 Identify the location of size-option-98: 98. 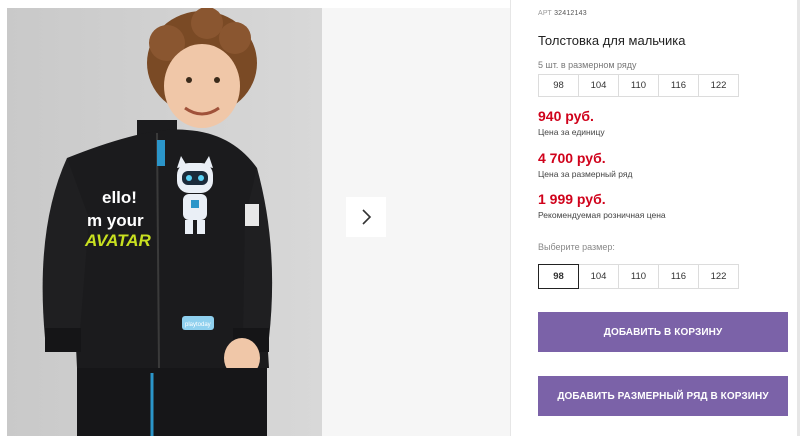
(558, 276).